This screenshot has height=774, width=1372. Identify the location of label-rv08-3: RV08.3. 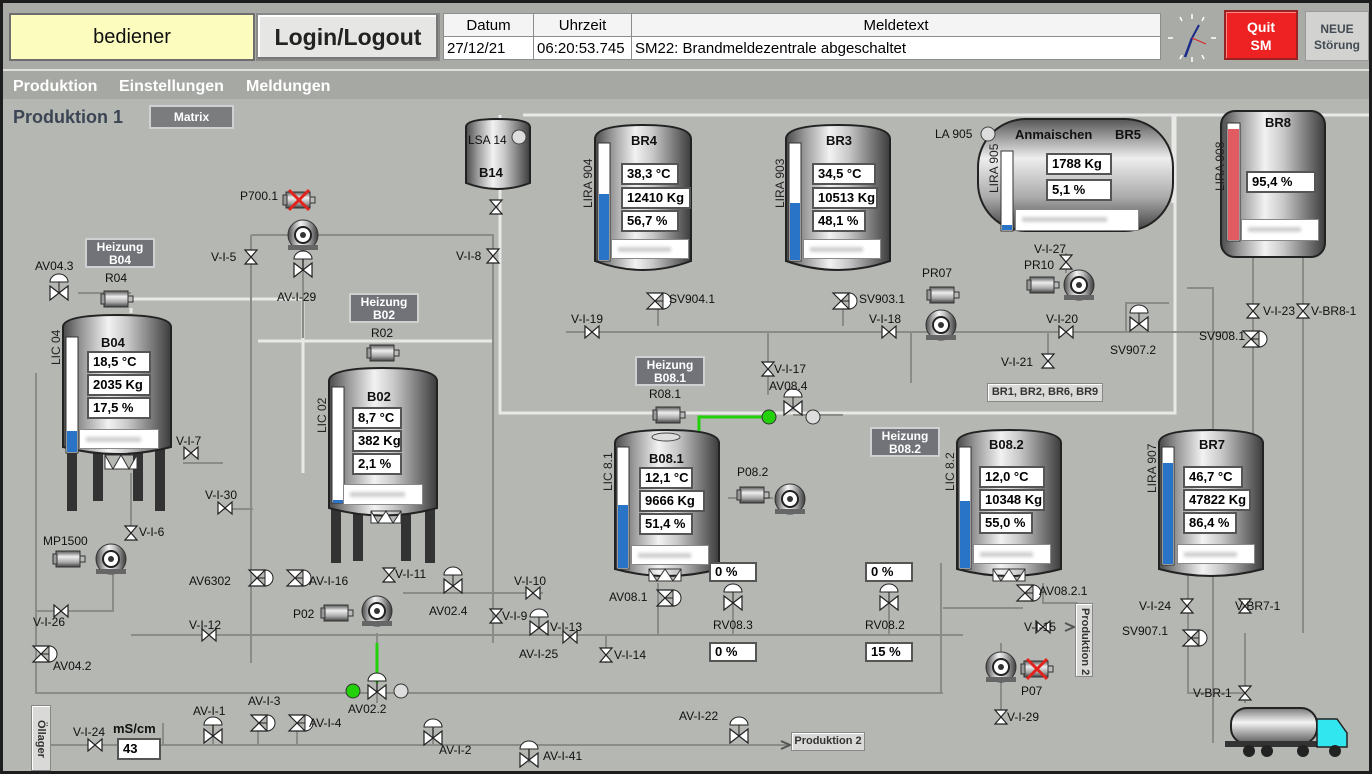
(733, 625).